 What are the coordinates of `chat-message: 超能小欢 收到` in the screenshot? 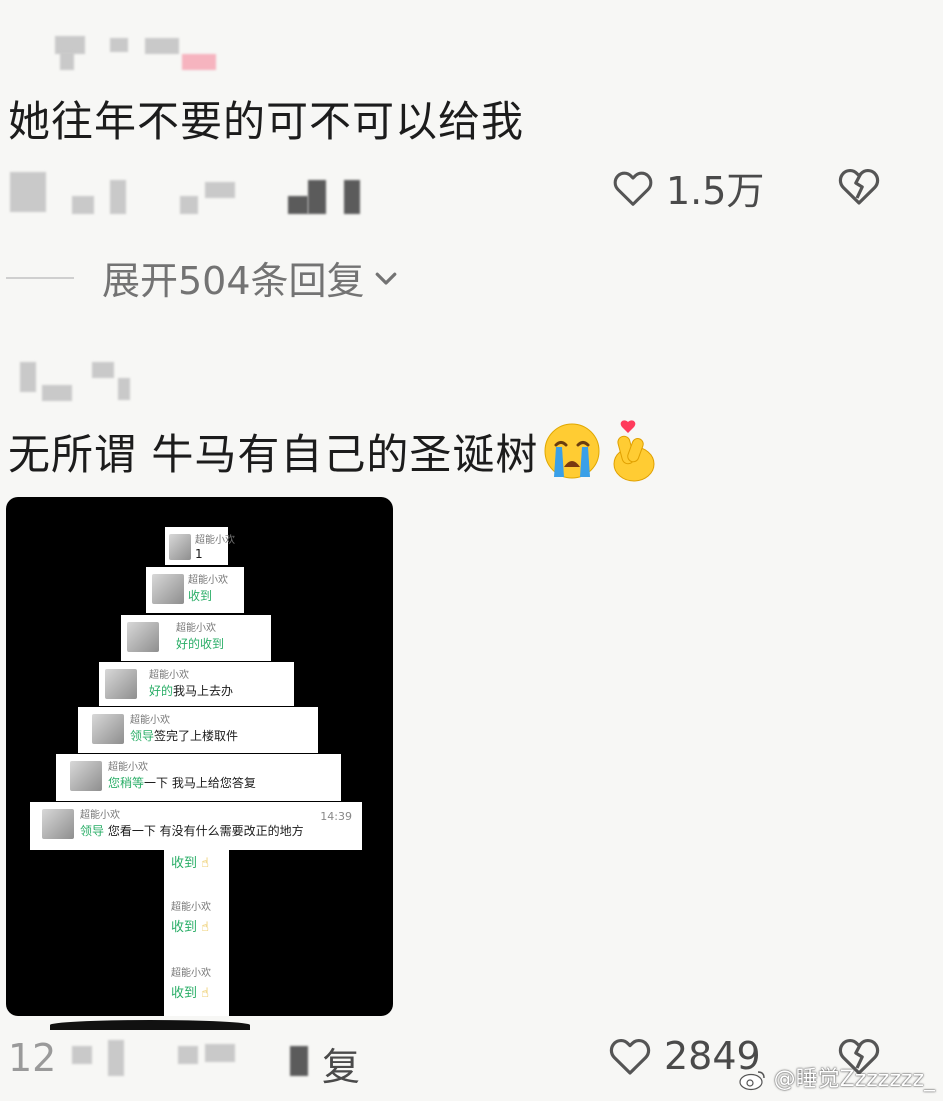 It's located at (195, 590).